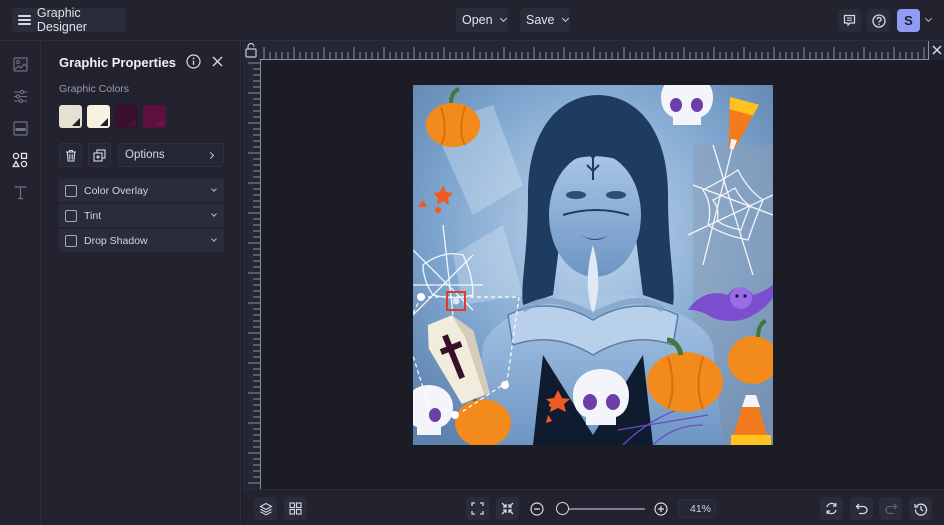  I want to click on undo-button, so click(861, 508).